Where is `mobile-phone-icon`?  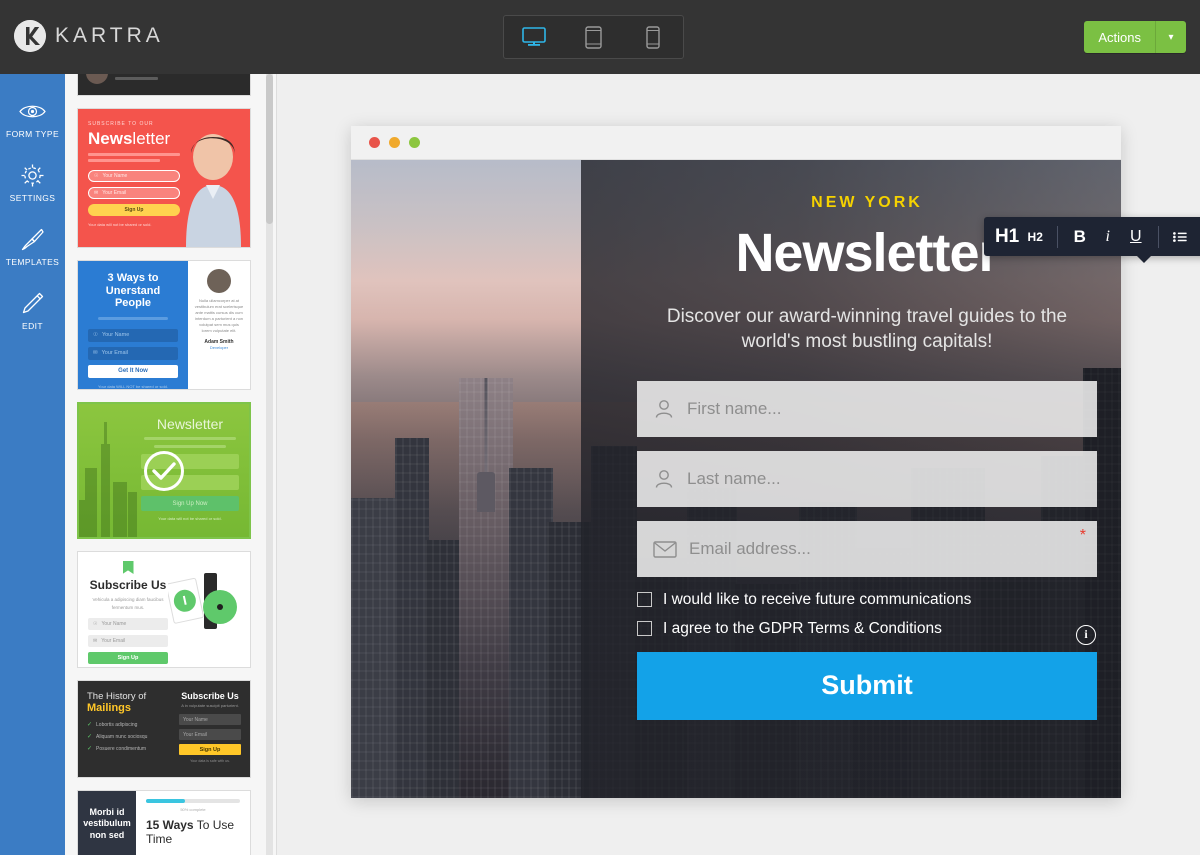 mobile-phone-icon is located at coordinates (653, 37).